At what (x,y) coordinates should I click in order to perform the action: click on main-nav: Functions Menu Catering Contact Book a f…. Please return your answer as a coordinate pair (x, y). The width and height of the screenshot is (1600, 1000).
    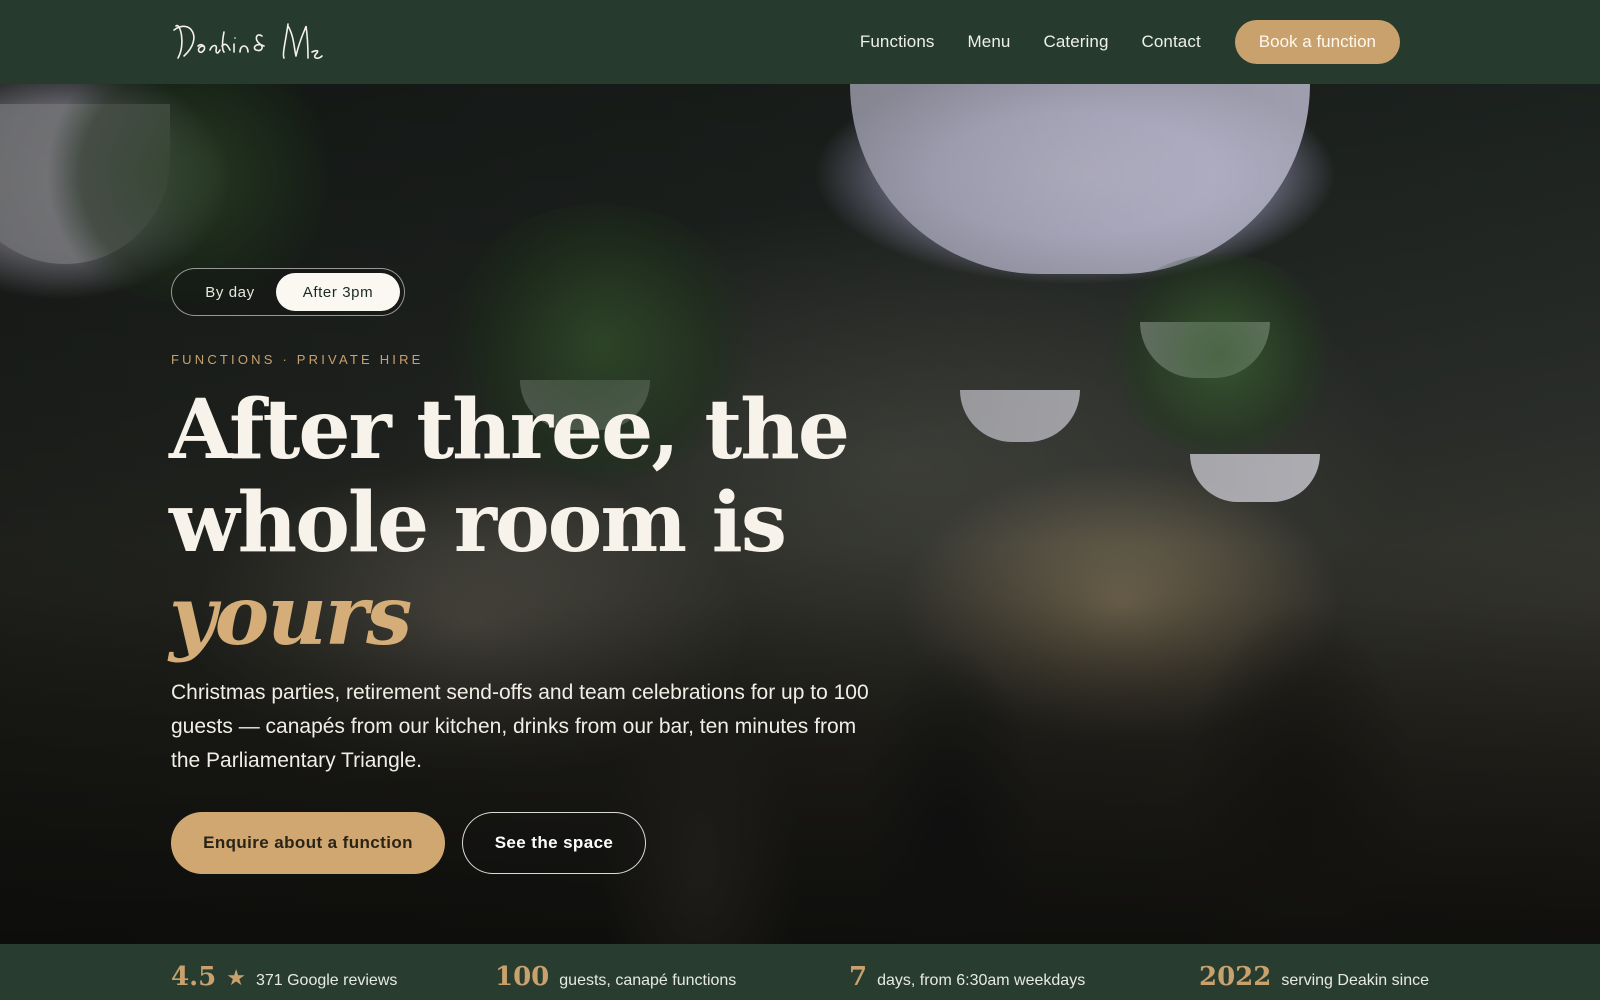
    Looking at the image, I should click on (1130, 42).